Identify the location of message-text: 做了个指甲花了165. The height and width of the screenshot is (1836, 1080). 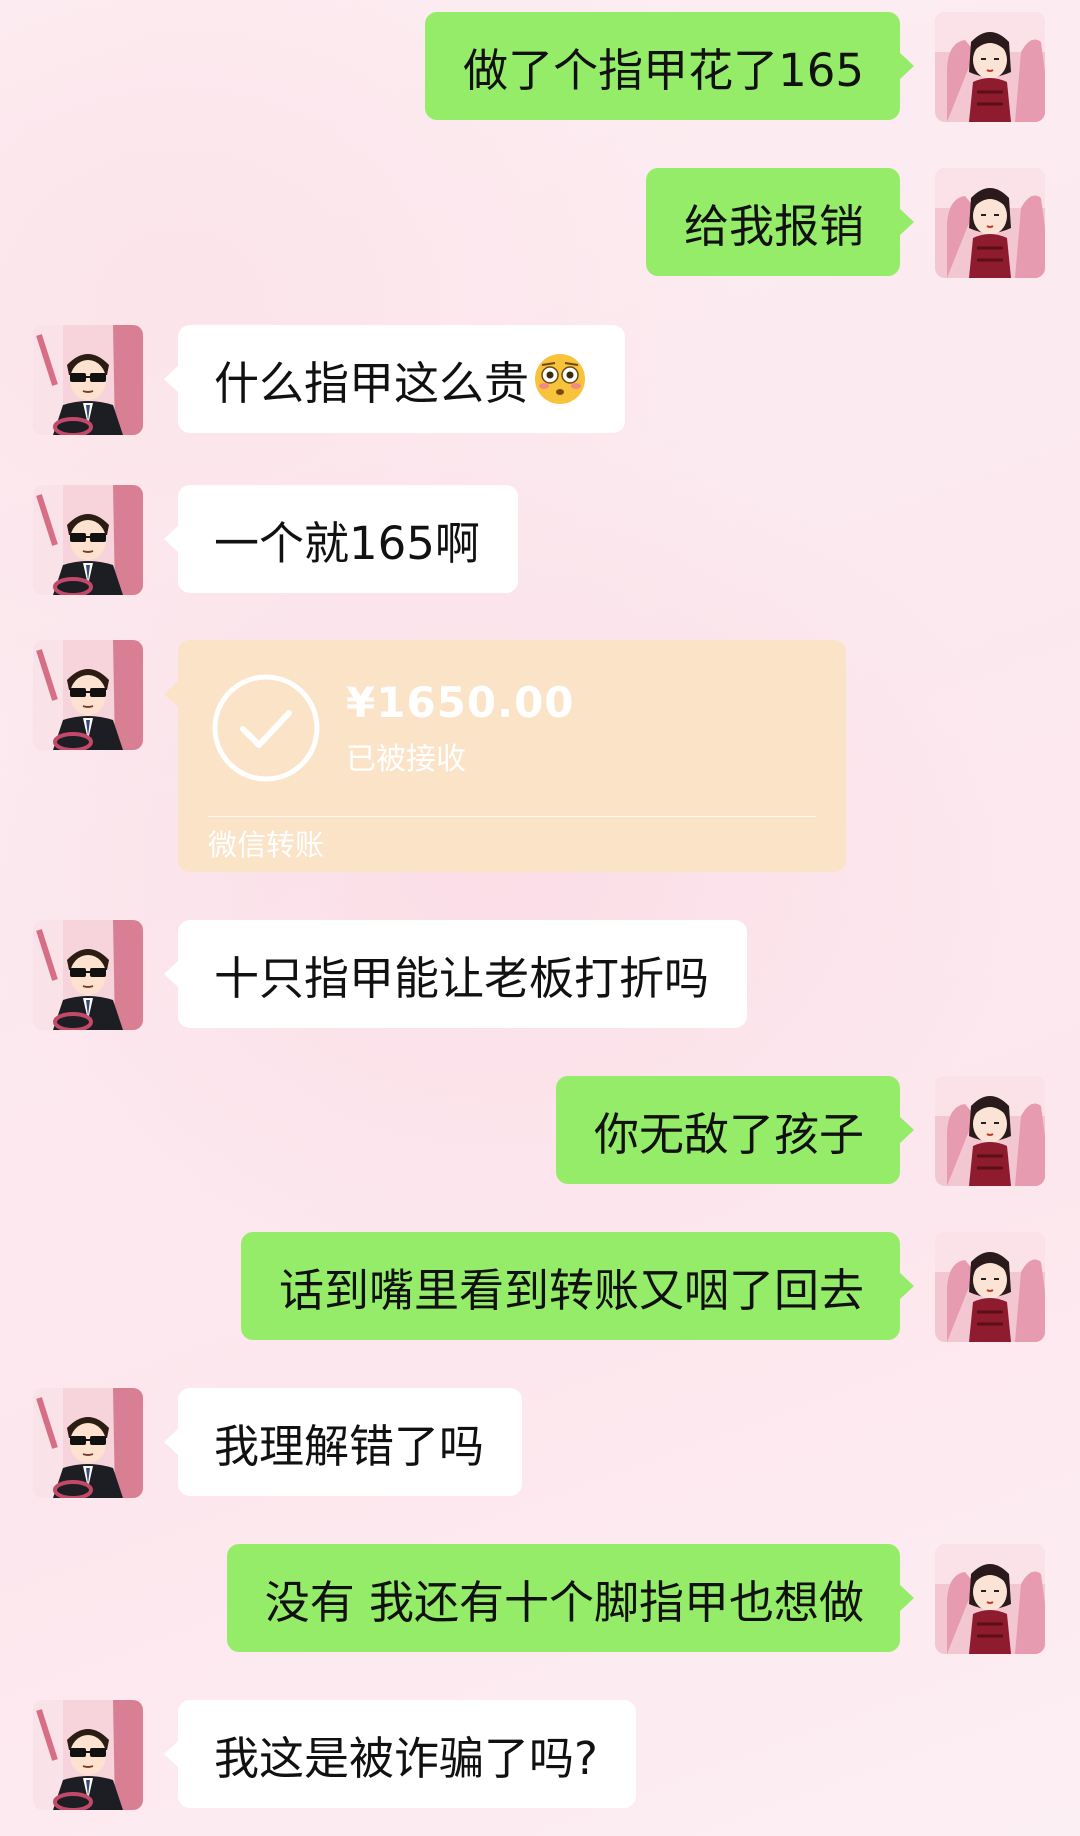
(663, 70).